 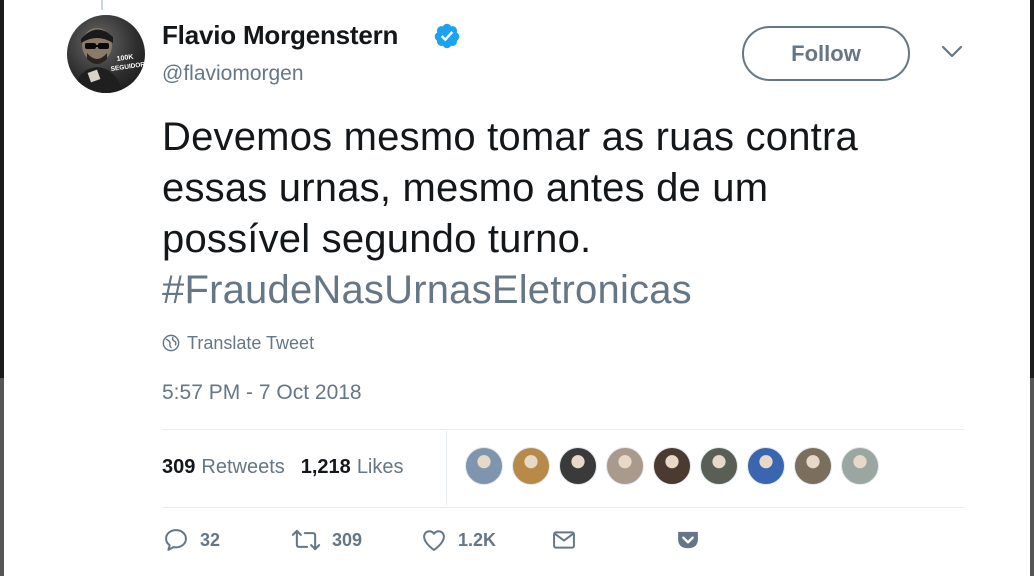 I want to click on tweet-line-3: possível segundo turno., so click(x=377, y=239).